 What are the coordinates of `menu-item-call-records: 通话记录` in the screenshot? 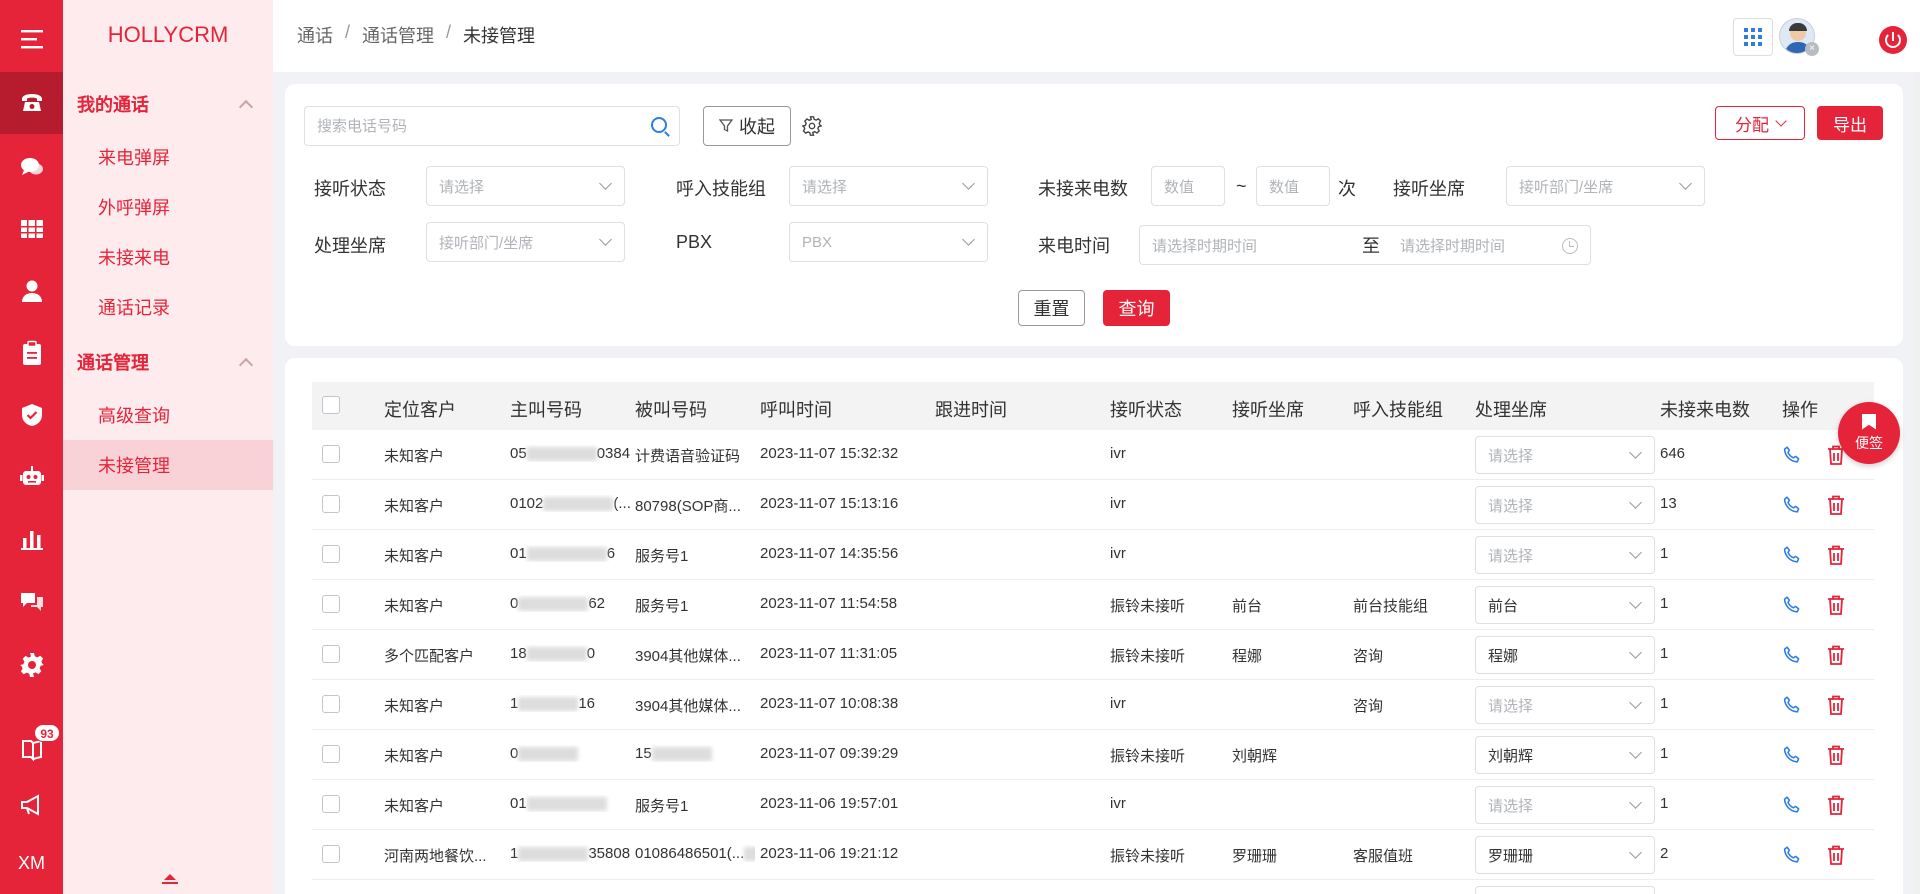 It's located at (168, 307).